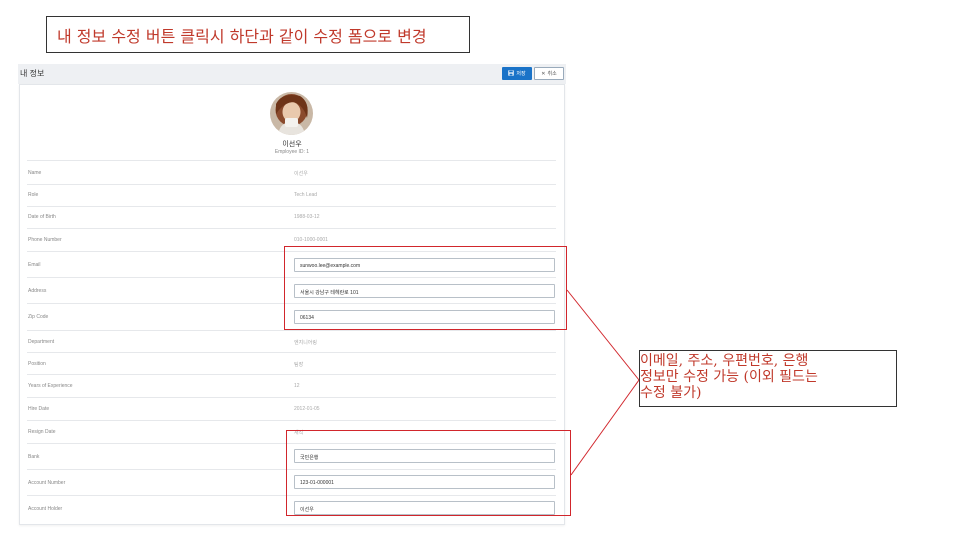  What do you see at coordinates (34, 265) in the screenshot?
I see `field-label-email: Email` at bounding box center [34, 265].